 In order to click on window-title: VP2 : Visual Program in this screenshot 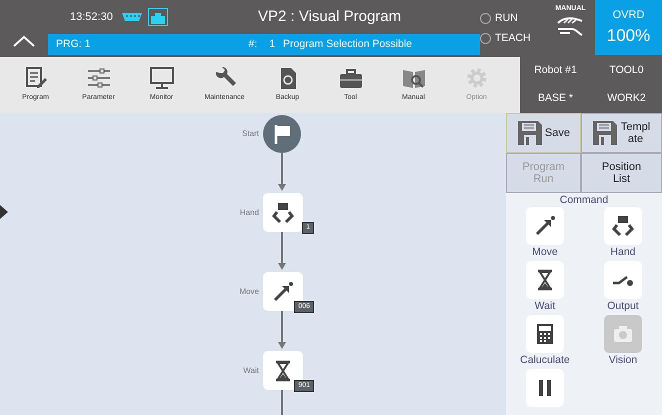, I will do `click(330, 16)`.